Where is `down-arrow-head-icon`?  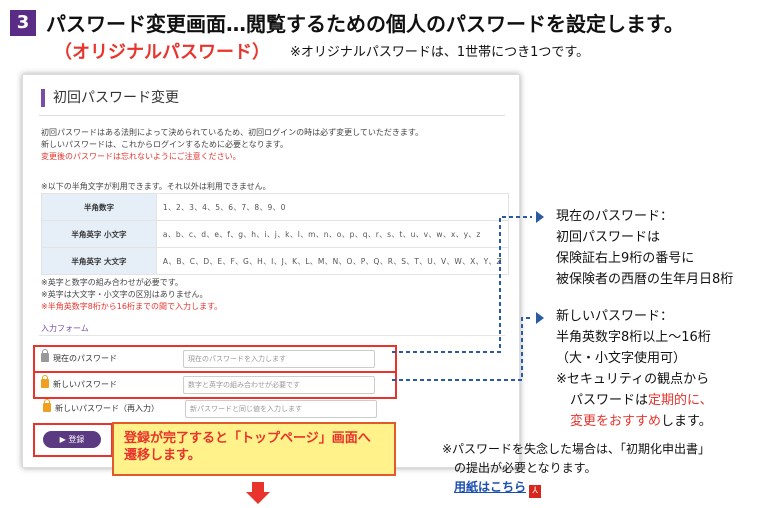 down-arrow-head-icon is located at coordinates (258, 498).